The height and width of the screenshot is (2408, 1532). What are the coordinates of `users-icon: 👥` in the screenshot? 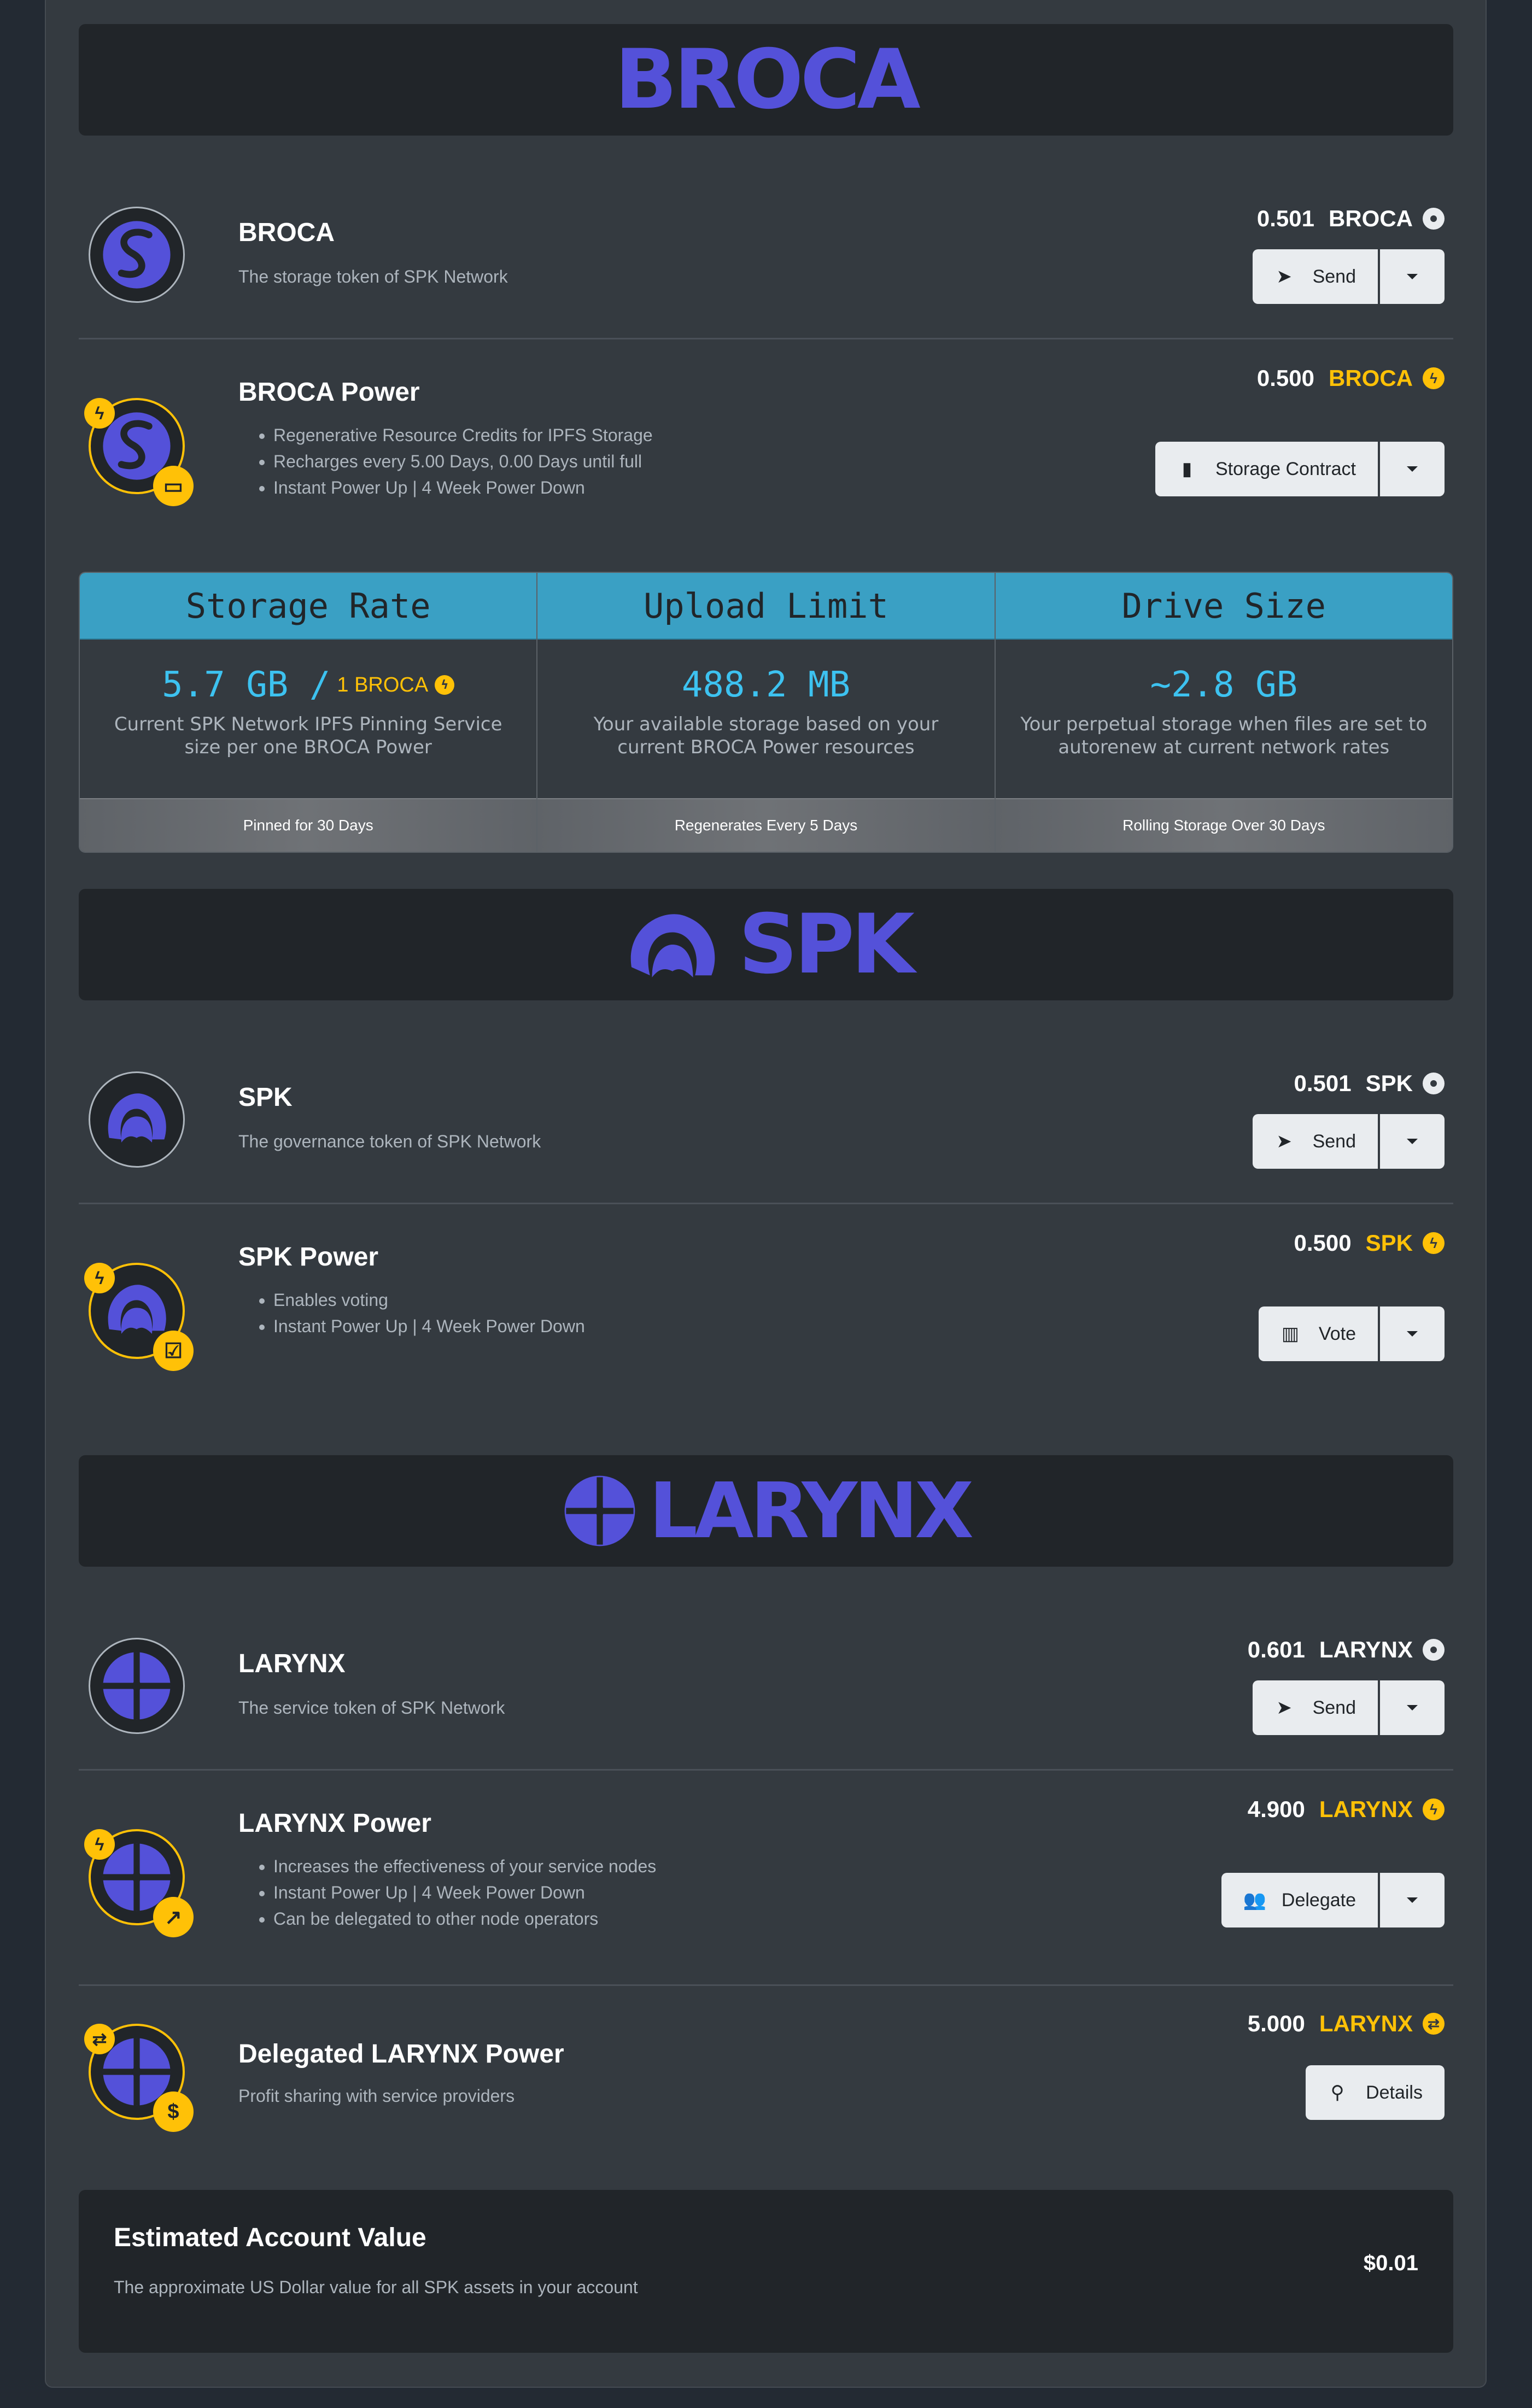 It's located at (1255, 1900).